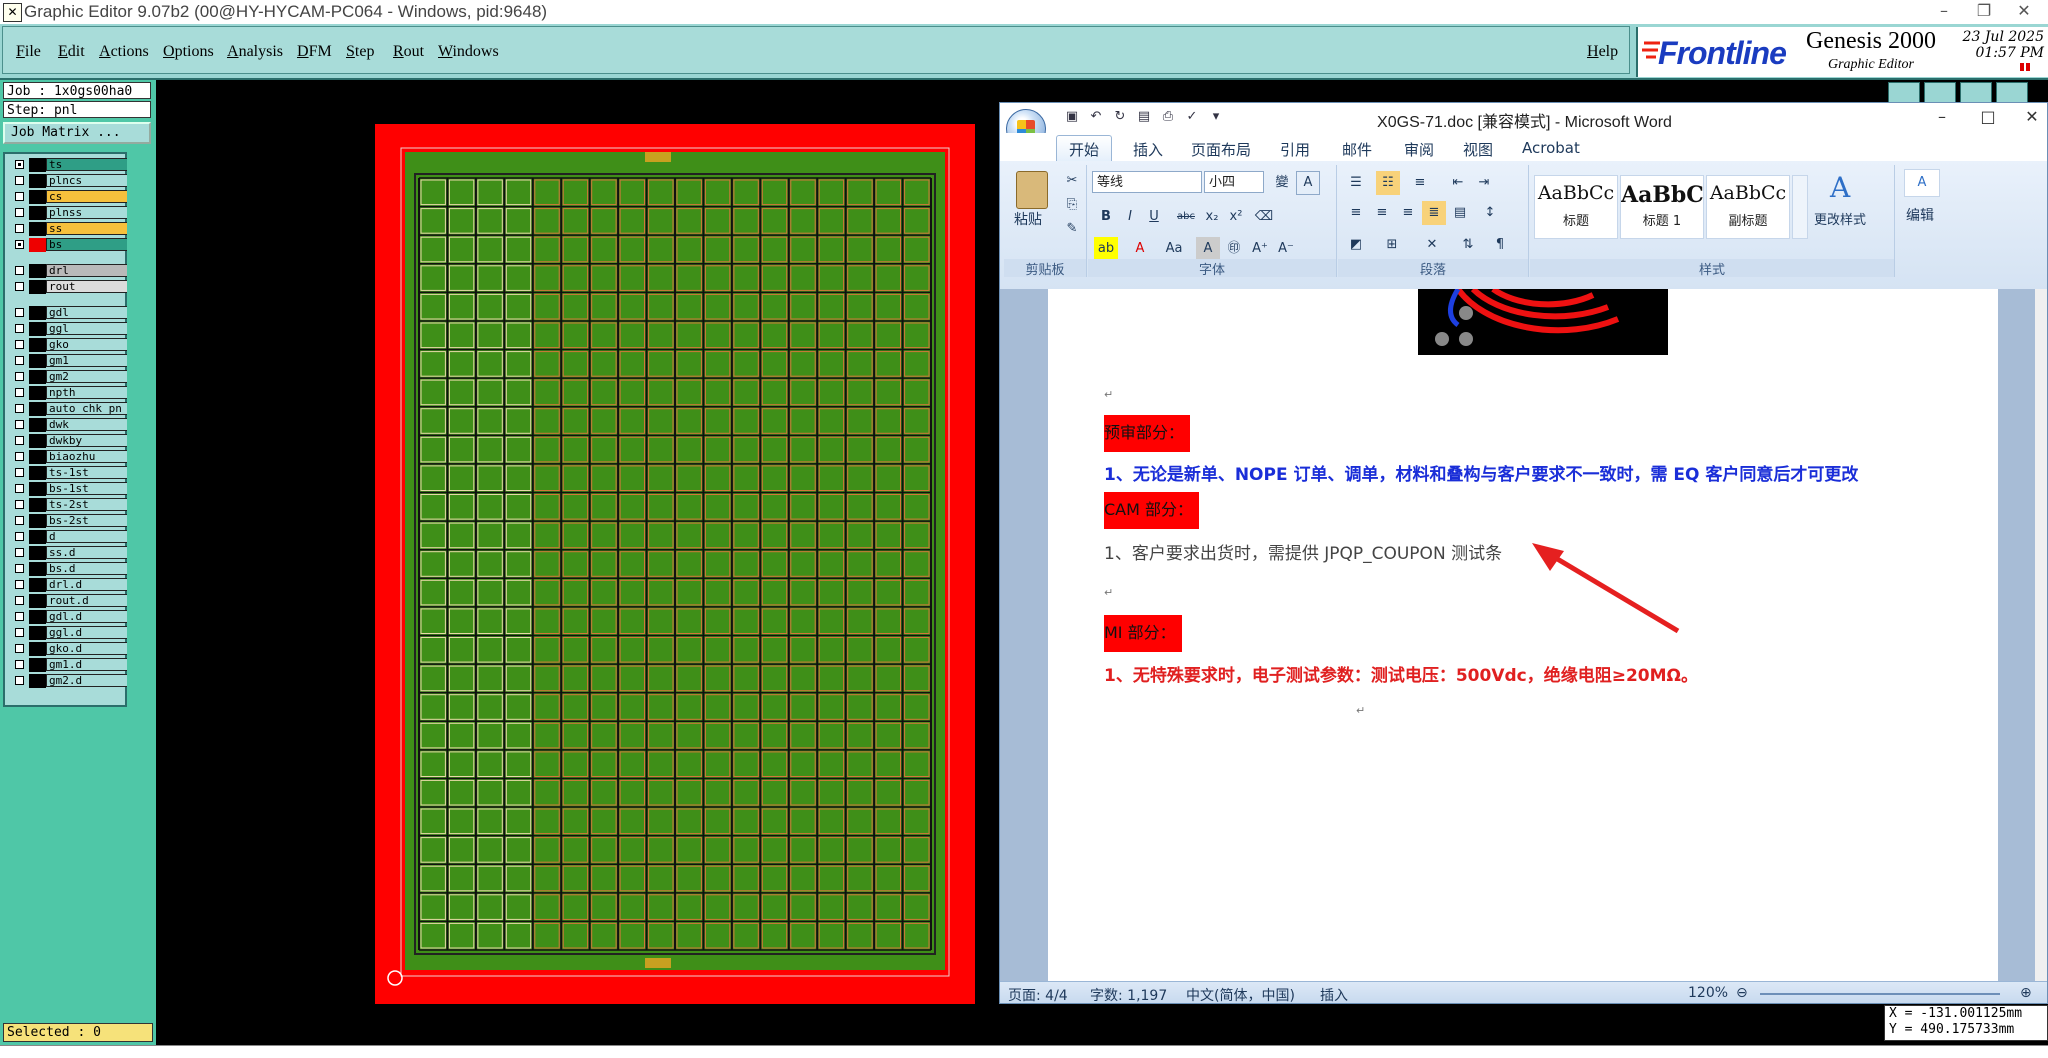  Describe the element at coordinates (87, 312) in the screenshot. I see `layer-name: gdl` at that location.